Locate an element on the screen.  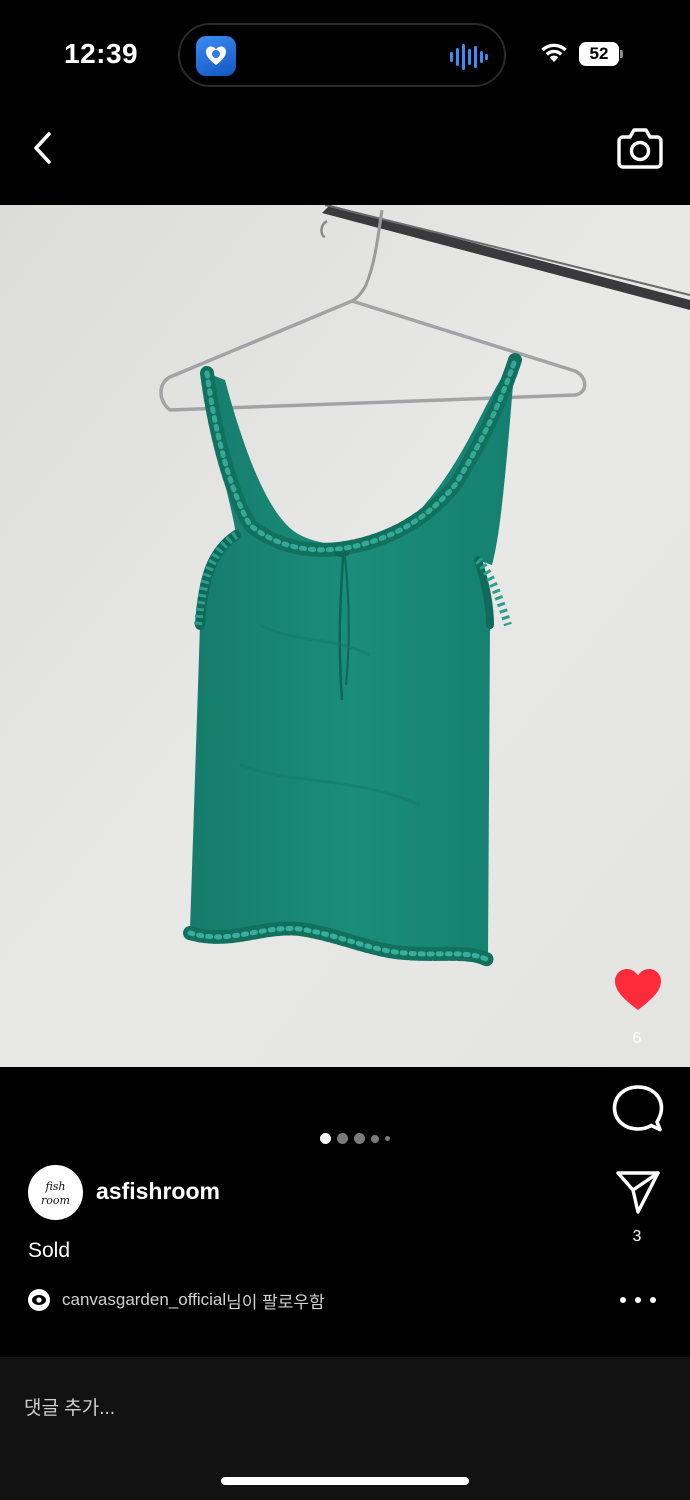
fishroom-logo: fish room is located at coordinates (55, 1193).